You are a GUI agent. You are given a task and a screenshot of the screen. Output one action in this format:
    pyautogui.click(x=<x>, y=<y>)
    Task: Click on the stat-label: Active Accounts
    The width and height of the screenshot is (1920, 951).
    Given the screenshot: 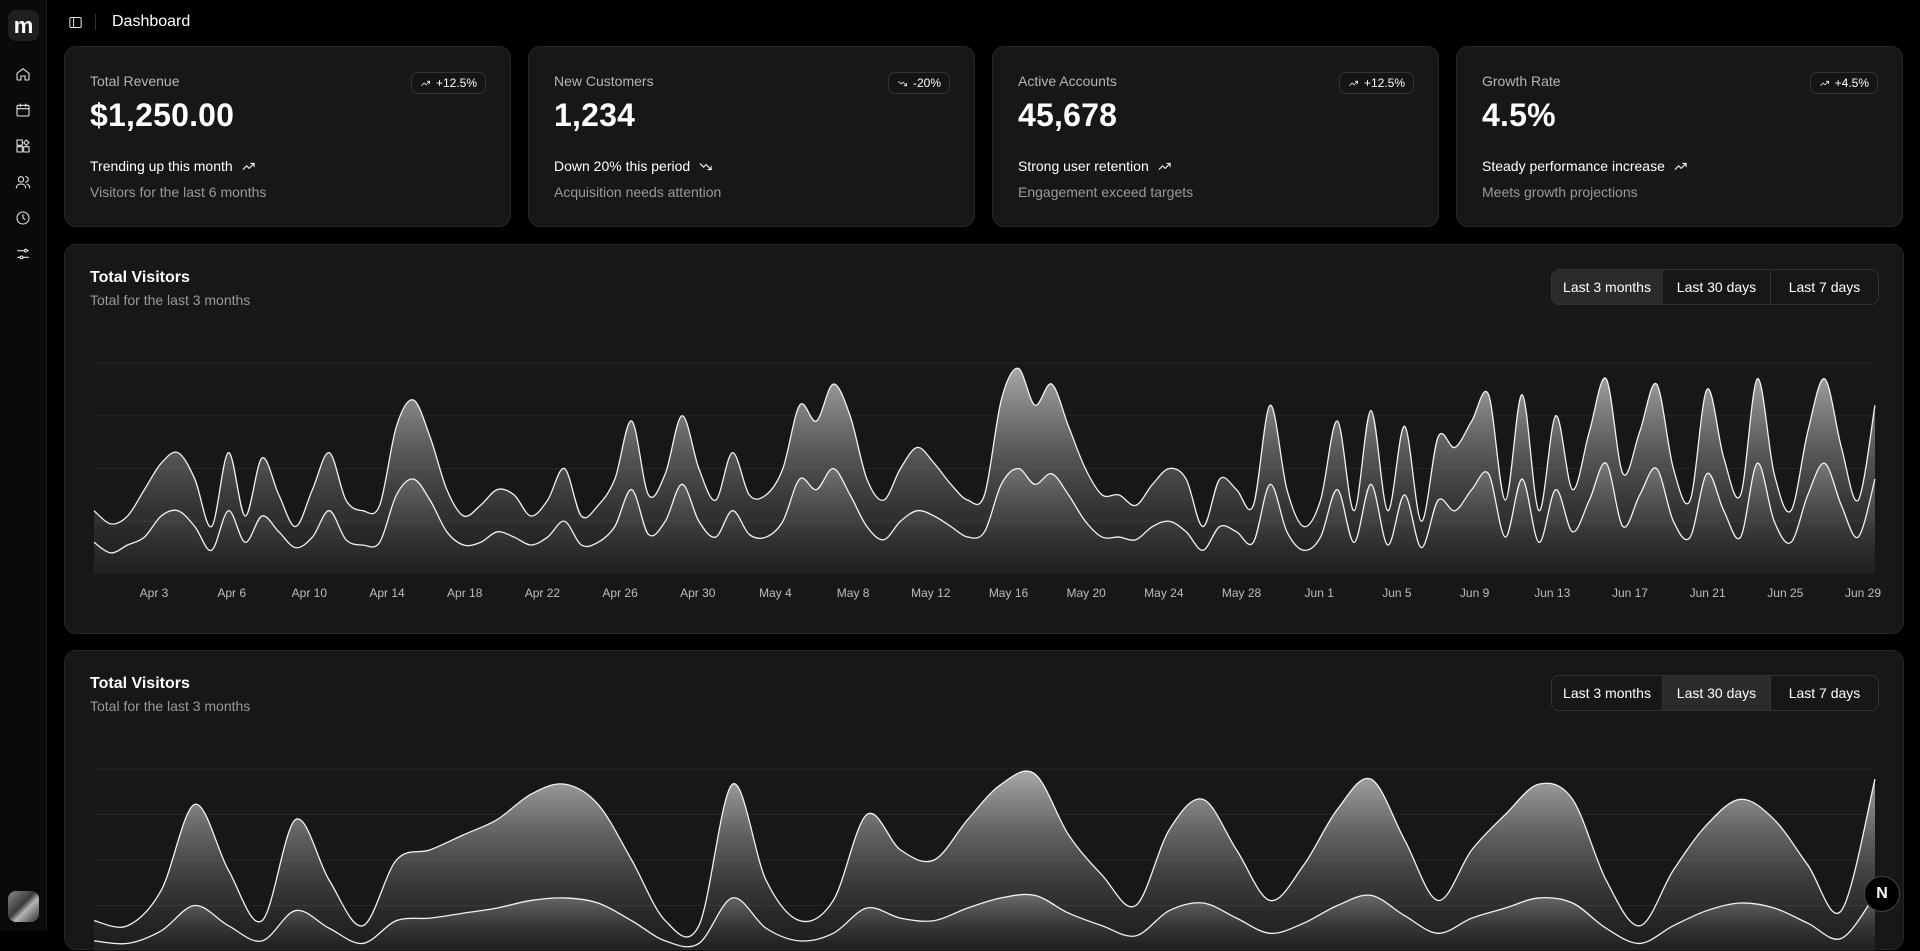 What is the action you would take?
    pyautogui.click(x=1067, y=81)
    